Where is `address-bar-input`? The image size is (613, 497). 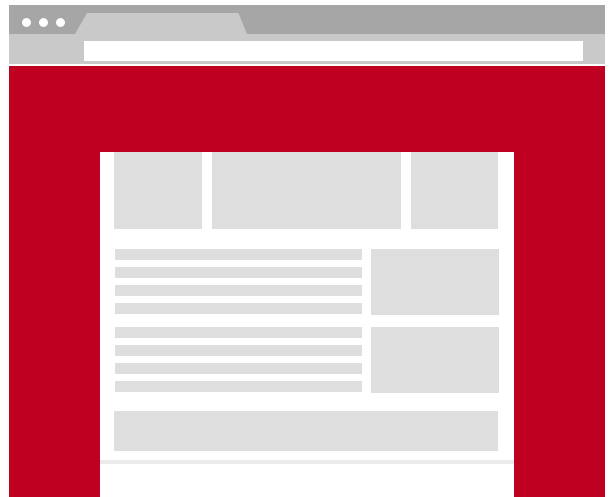
address-bar-input is located at coordinates (333, 51).